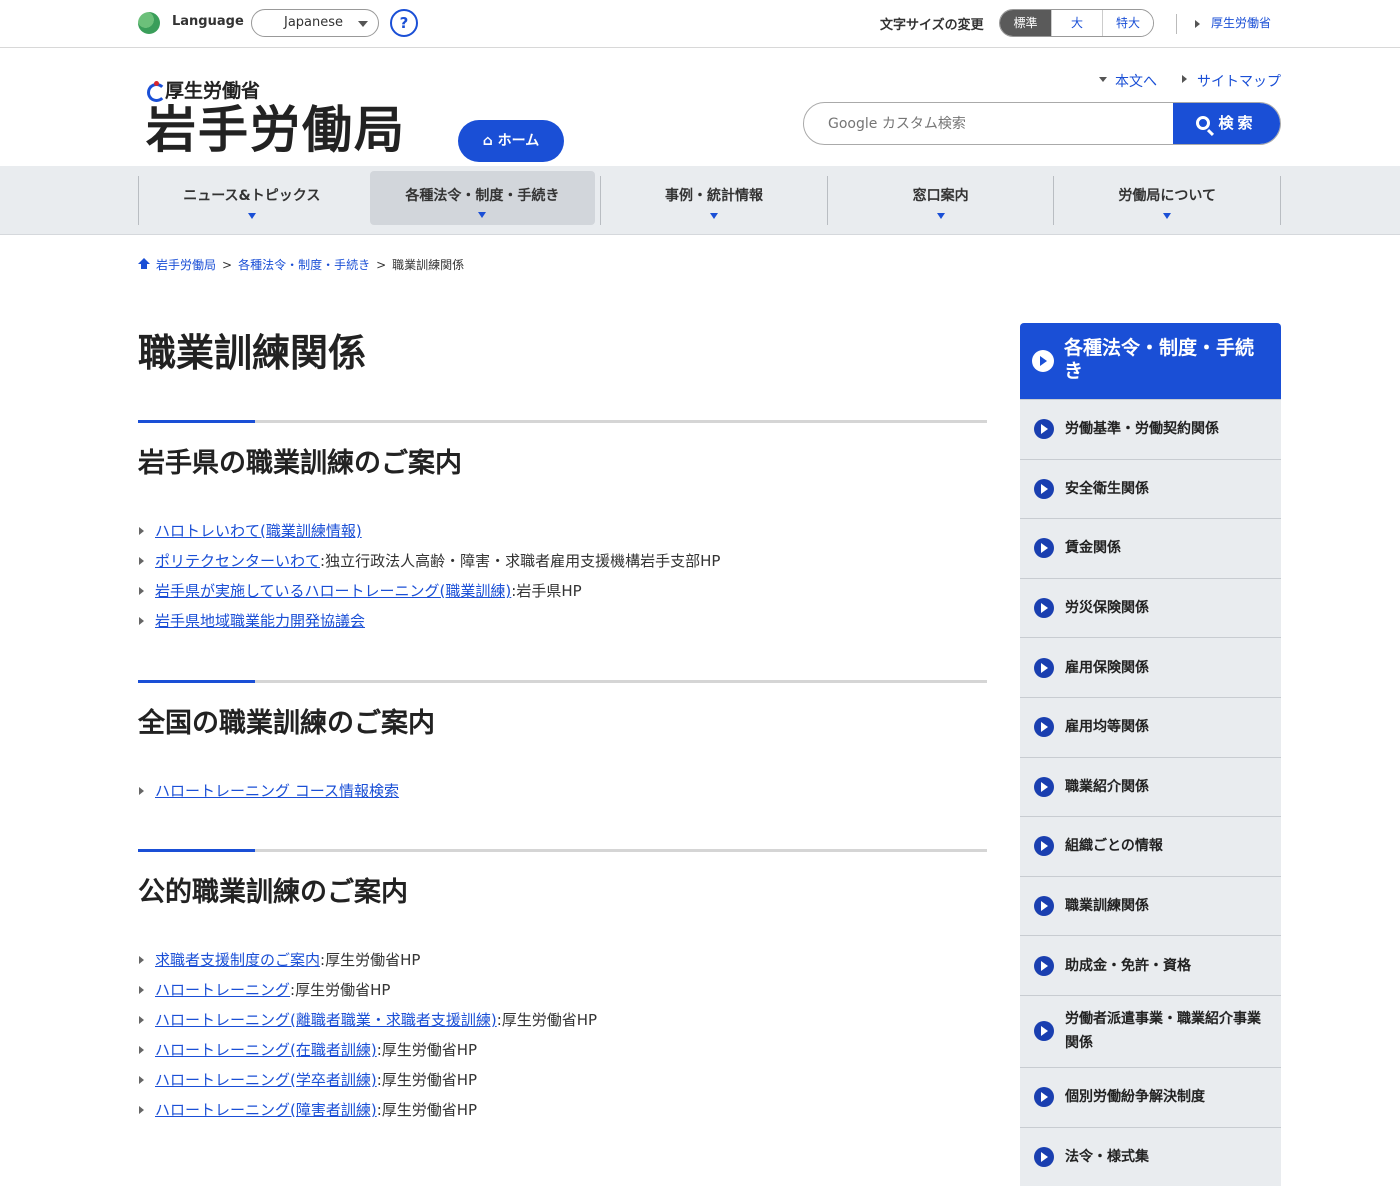  I want to click on gnav-label: 窓口案内, so click(940, 196).